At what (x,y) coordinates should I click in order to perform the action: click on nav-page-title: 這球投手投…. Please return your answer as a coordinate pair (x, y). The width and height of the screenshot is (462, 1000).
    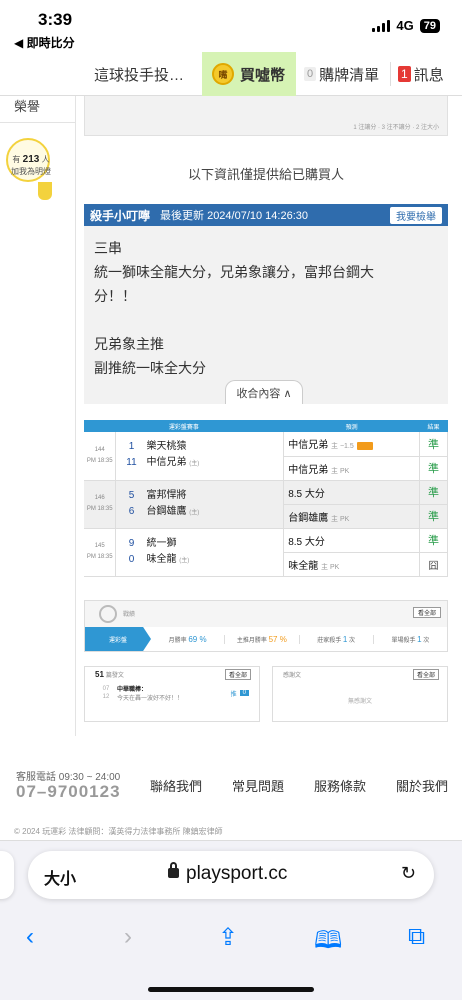
    Looking at the image, I should click on (139, 74).